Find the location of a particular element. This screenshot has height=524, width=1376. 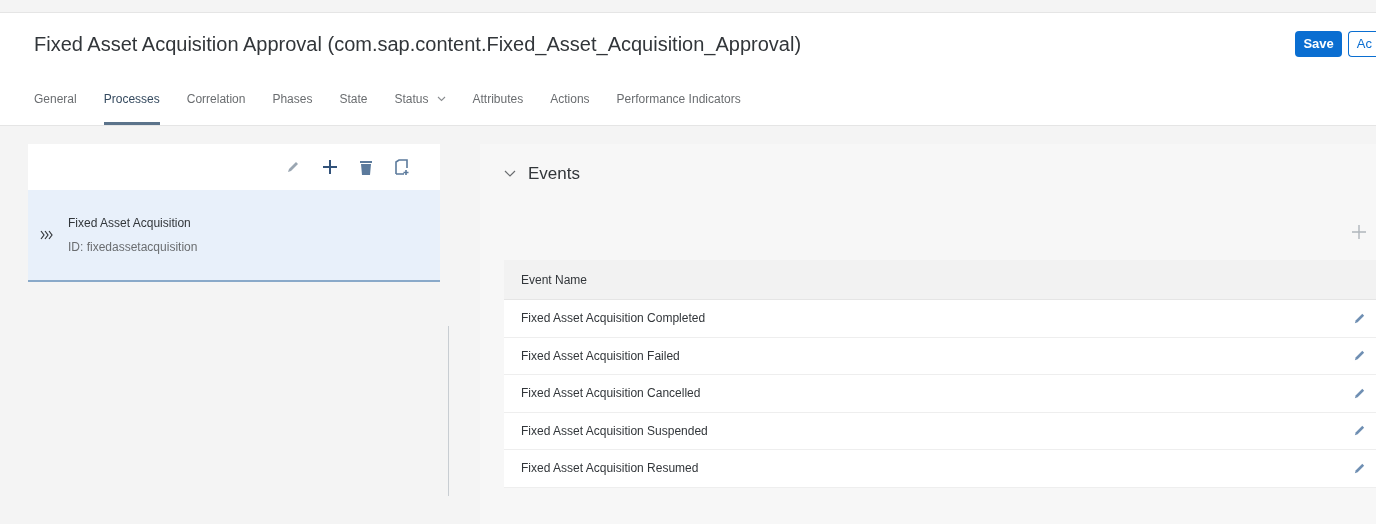

section-title: Events is located at coordinates (554, 174).